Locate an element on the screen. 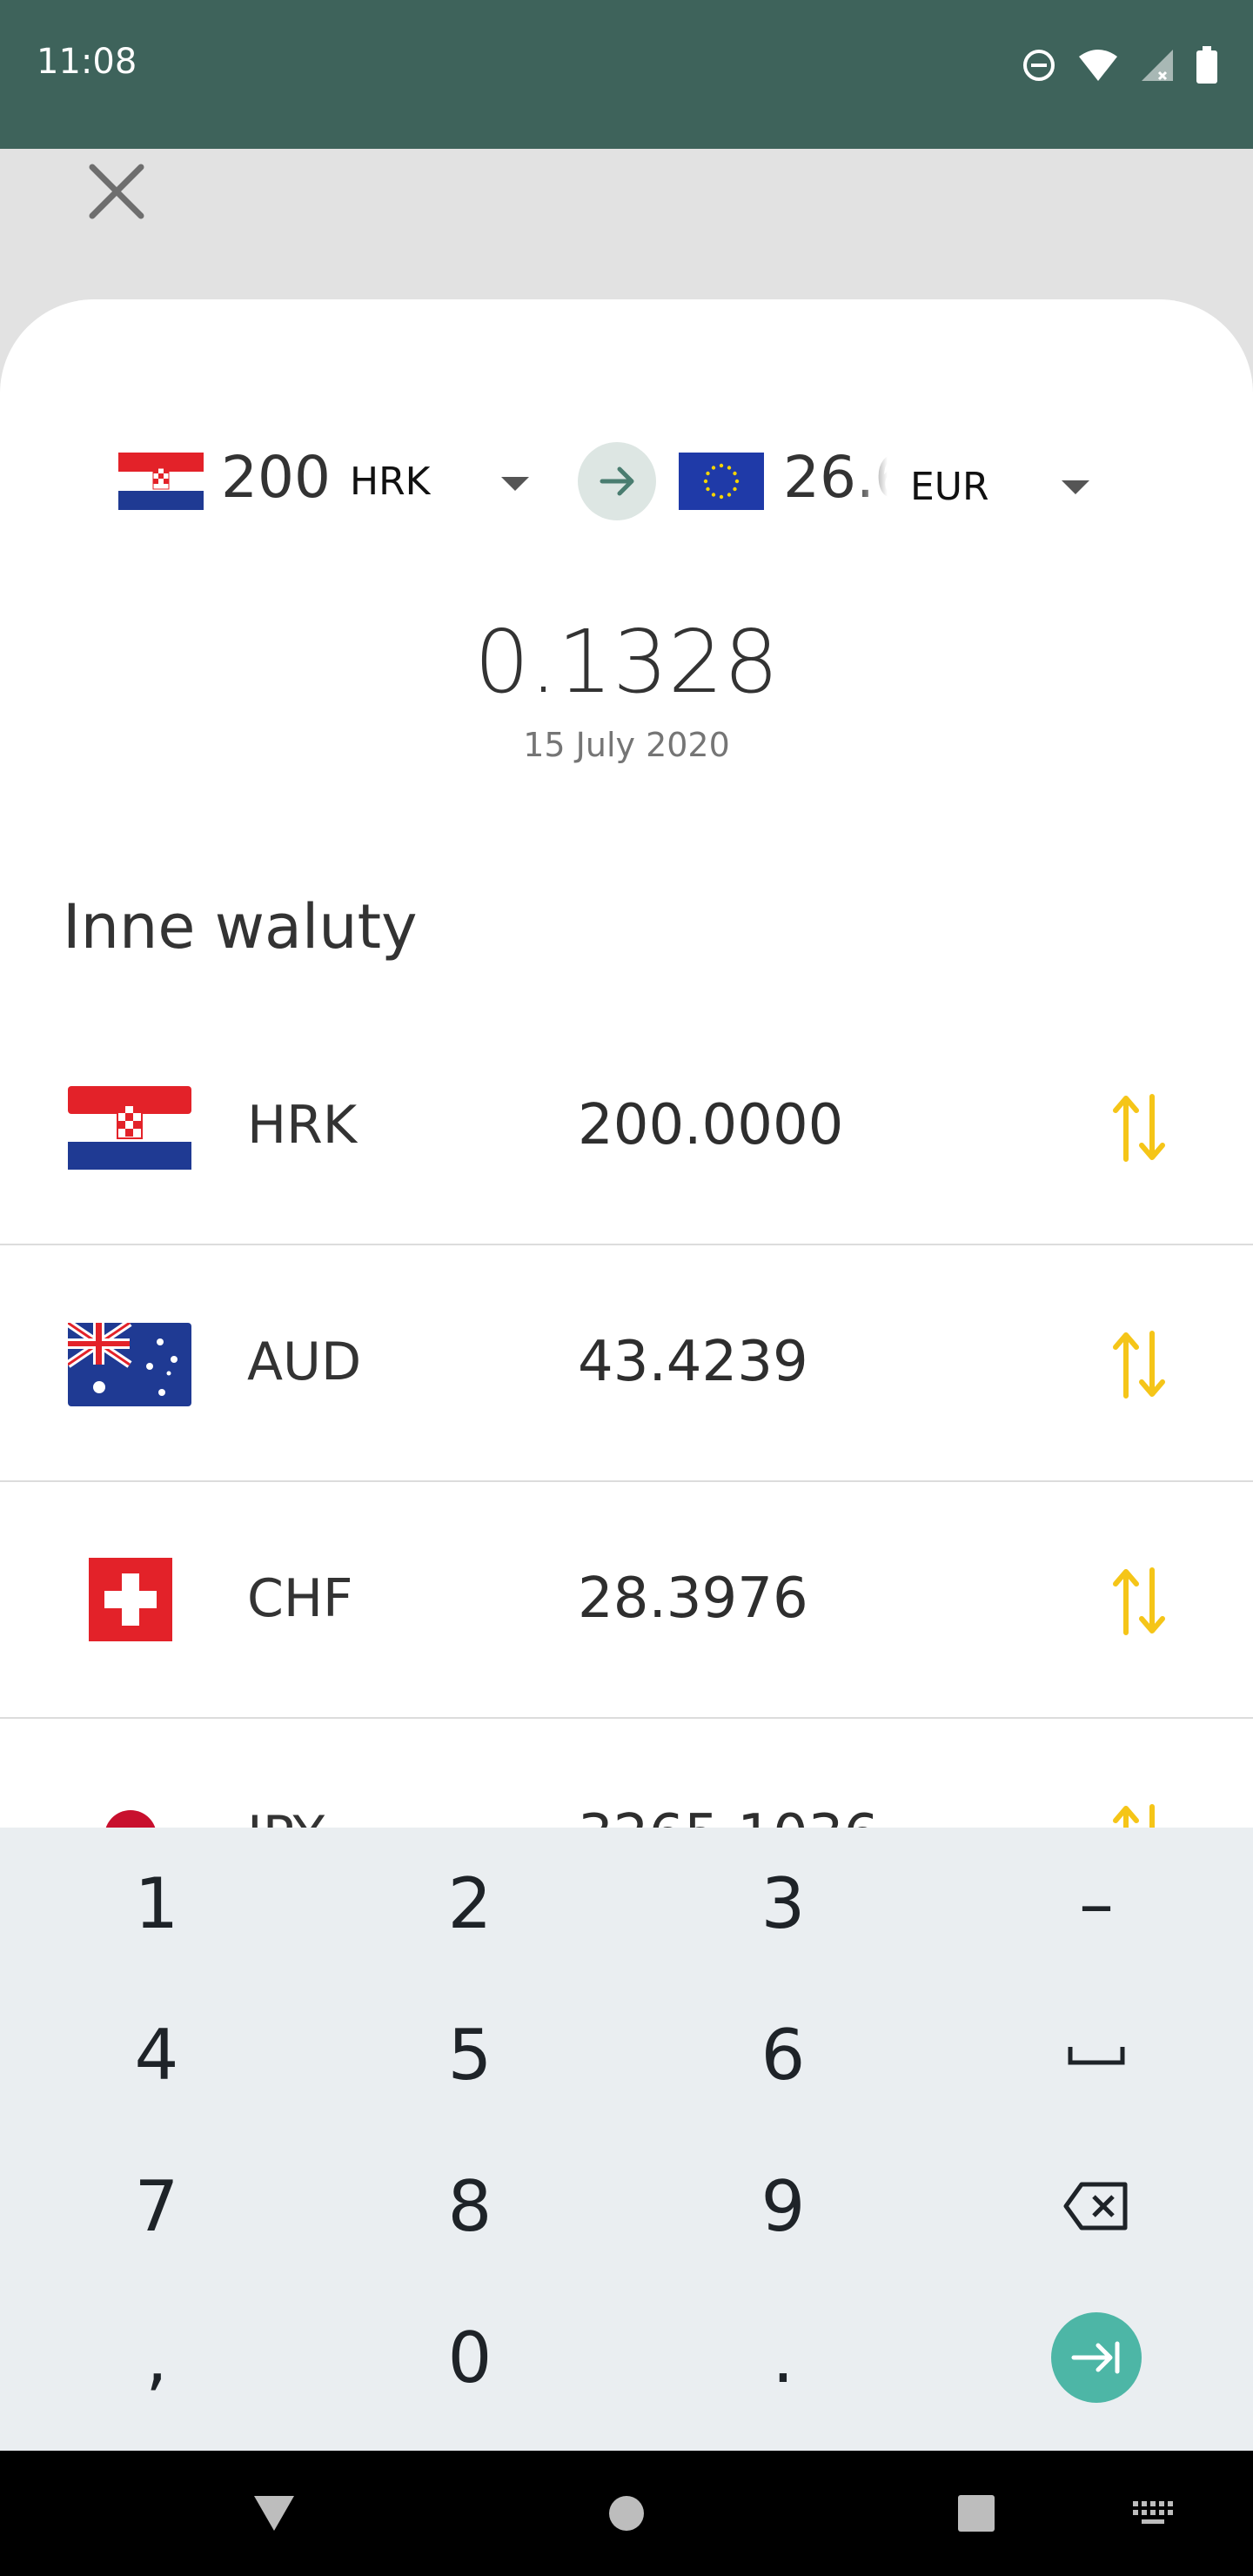 This screenshot has height=2576, width=1253. key-9: 9 is located at coordinates (783, 2206).